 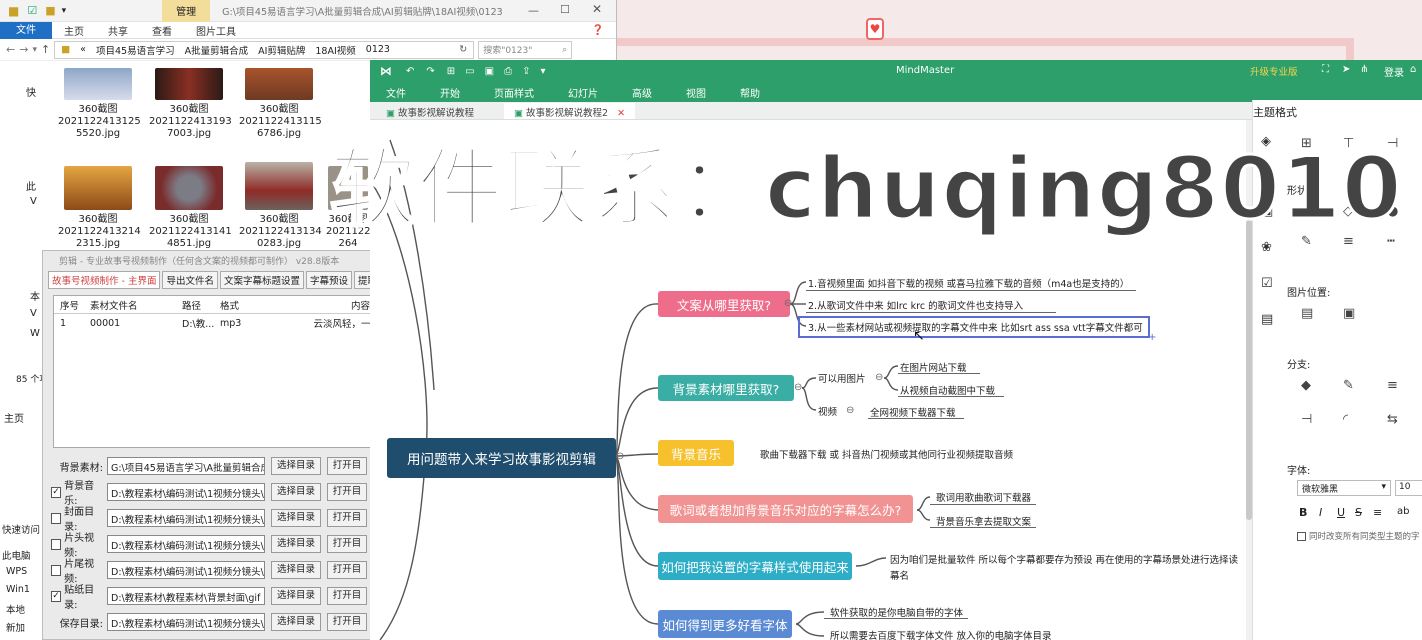 I want to click on new-icon: ⊞, so click(x=451, y=71).